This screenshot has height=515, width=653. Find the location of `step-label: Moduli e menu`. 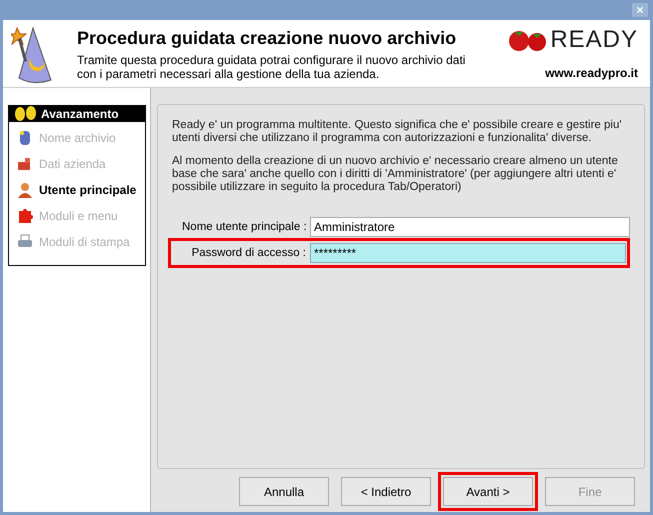

step-label: Moduli e menu is located at coordinates (78, 216).